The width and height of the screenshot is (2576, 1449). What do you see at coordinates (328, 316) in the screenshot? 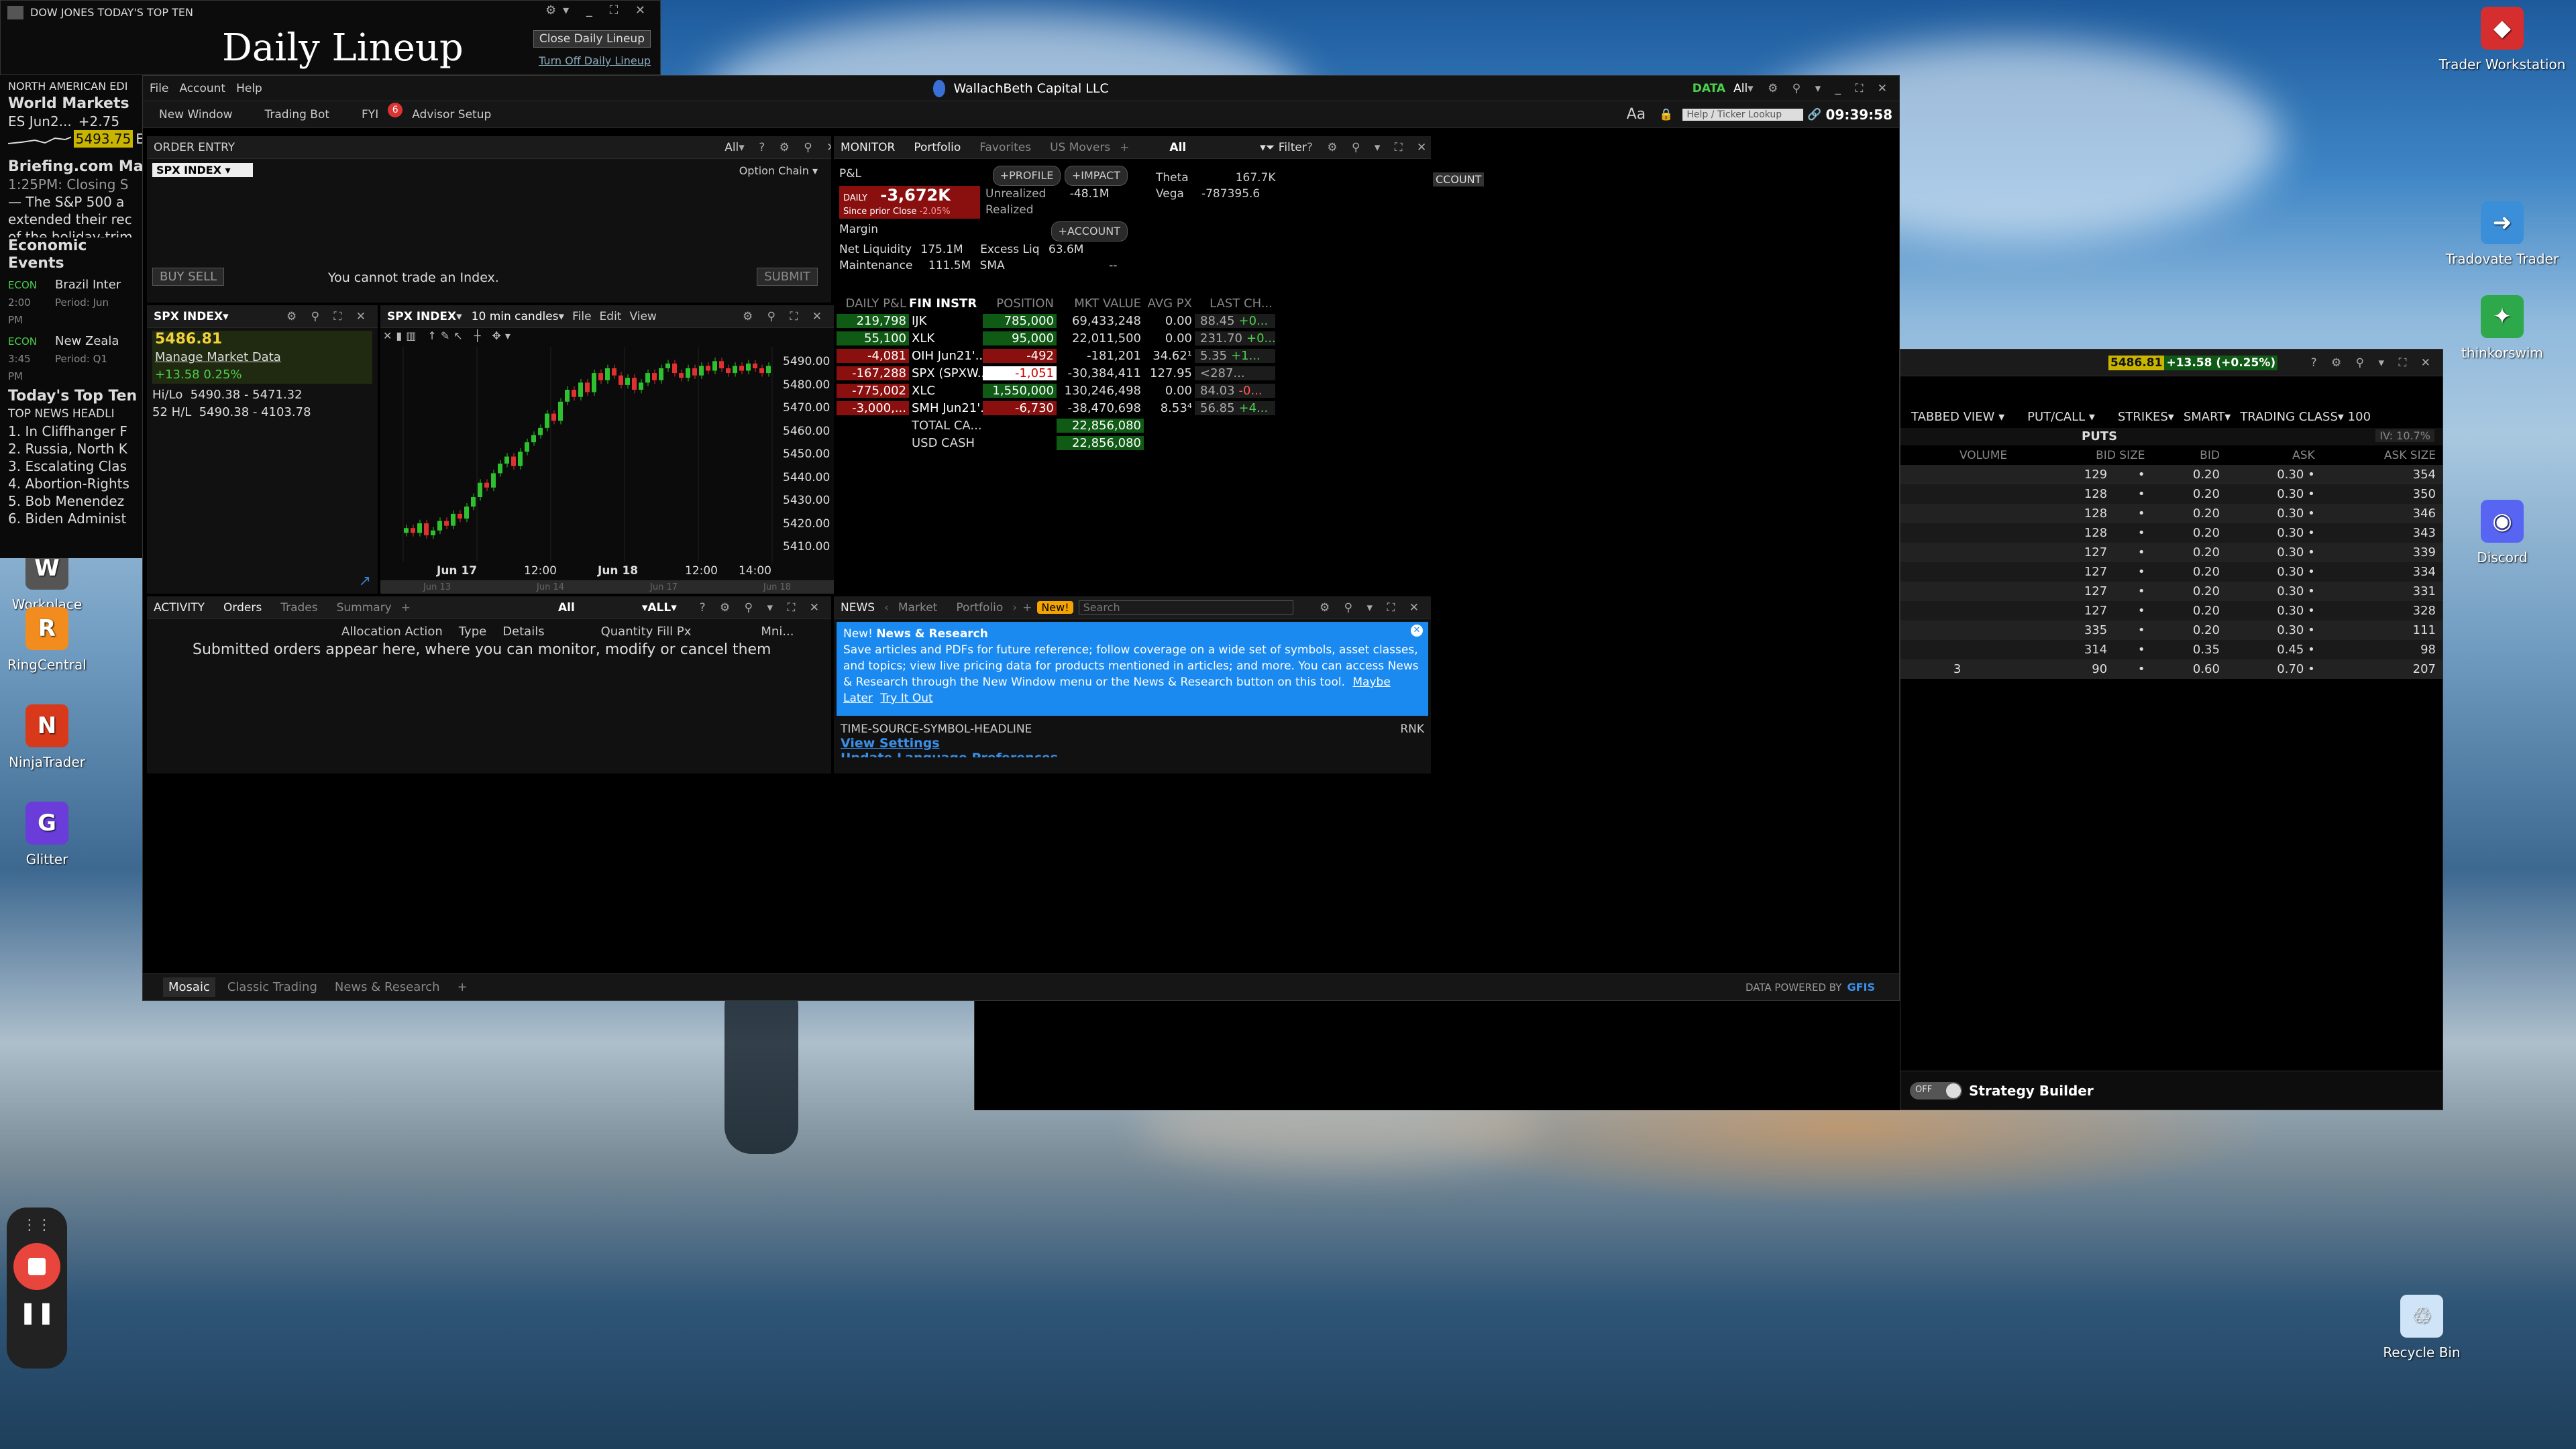
I see `panel-controls: ⚙ ⚲ ⛶ ✕` at bounding box center [328, 316].